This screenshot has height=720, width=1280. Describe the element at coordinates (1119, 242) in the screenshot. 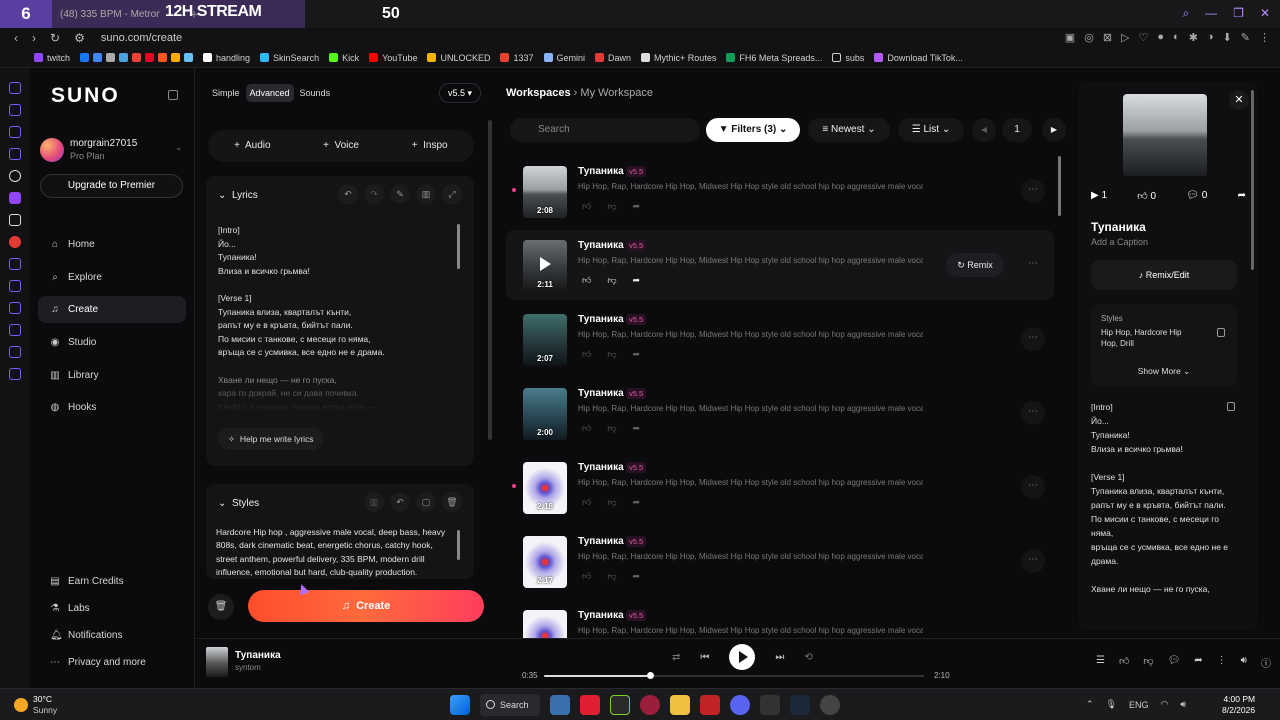

I see `add-caption: Add a Caption` at that location.